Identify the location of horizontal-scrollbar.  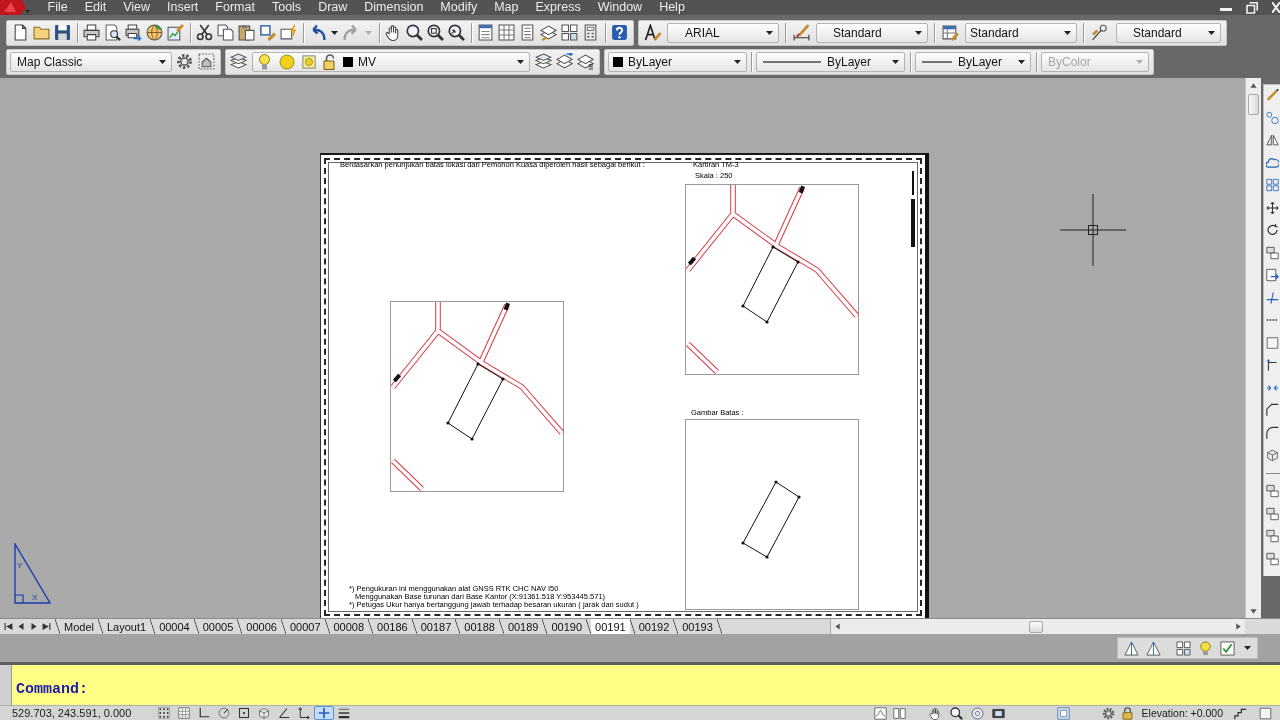
(1037, 626).